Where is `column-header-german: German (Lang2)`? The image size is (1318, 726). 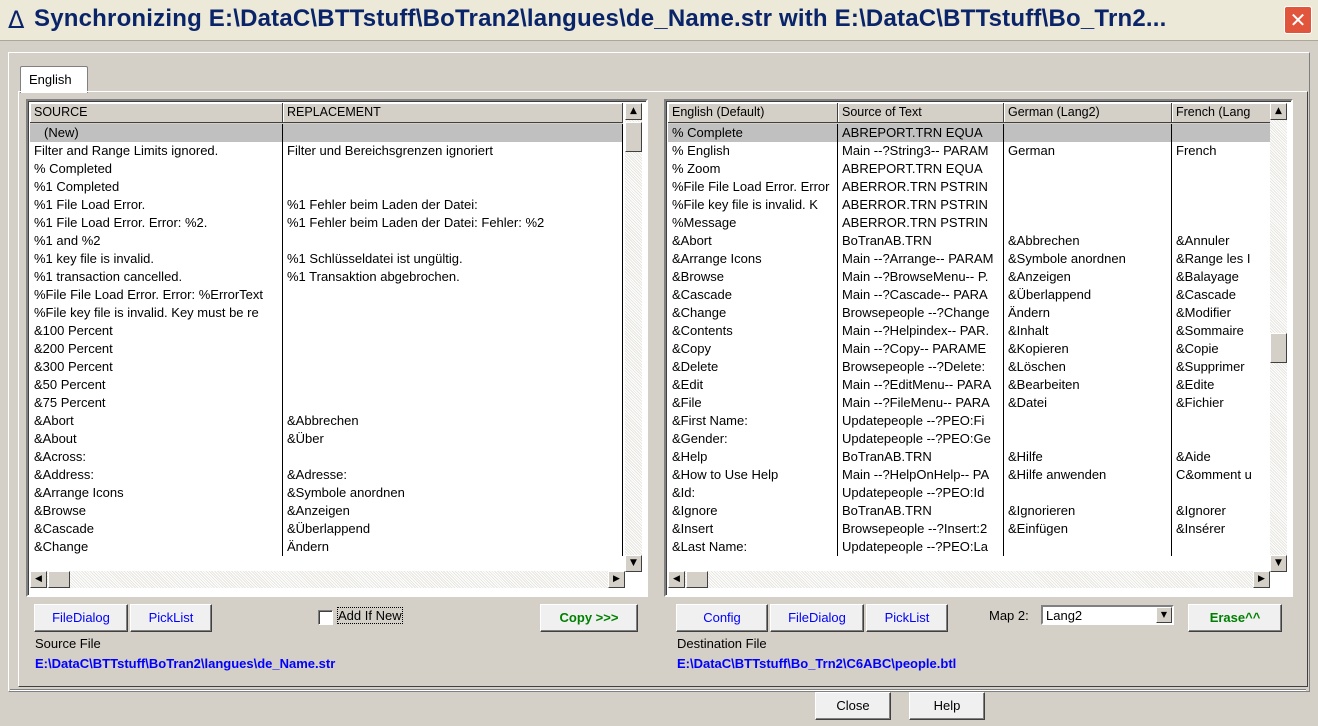 column-header-german: German (Lang2) is located at coordinates (1088, 113).